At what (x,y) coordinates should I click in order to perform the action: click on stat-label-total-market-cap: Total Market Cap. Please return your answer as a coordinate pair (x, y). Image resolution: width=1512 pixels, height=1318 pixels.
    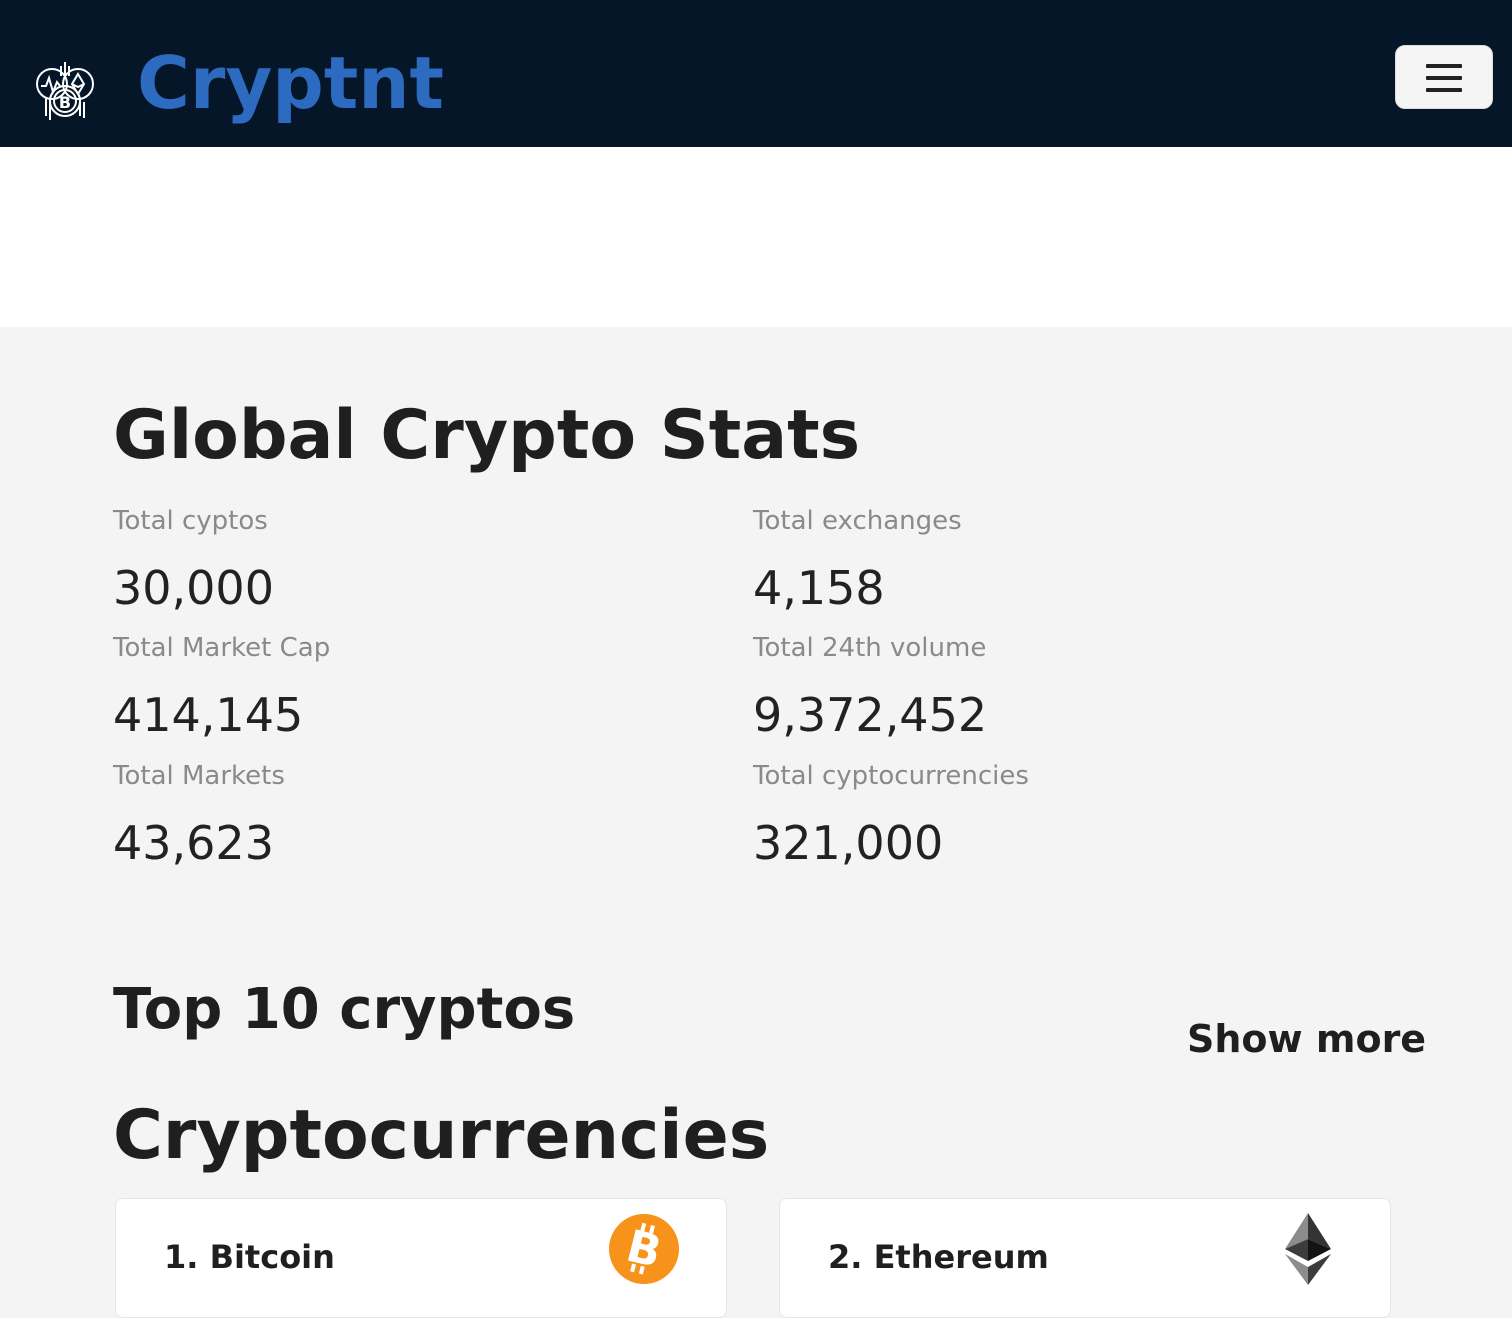
    Looking at the image, I should click on (222, 648).